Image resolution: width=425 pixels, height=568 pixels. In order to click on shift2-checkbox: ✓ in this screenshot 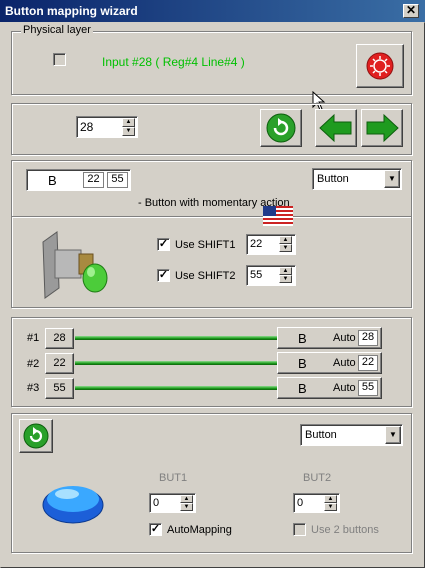, I will do `click(163, 275)`.